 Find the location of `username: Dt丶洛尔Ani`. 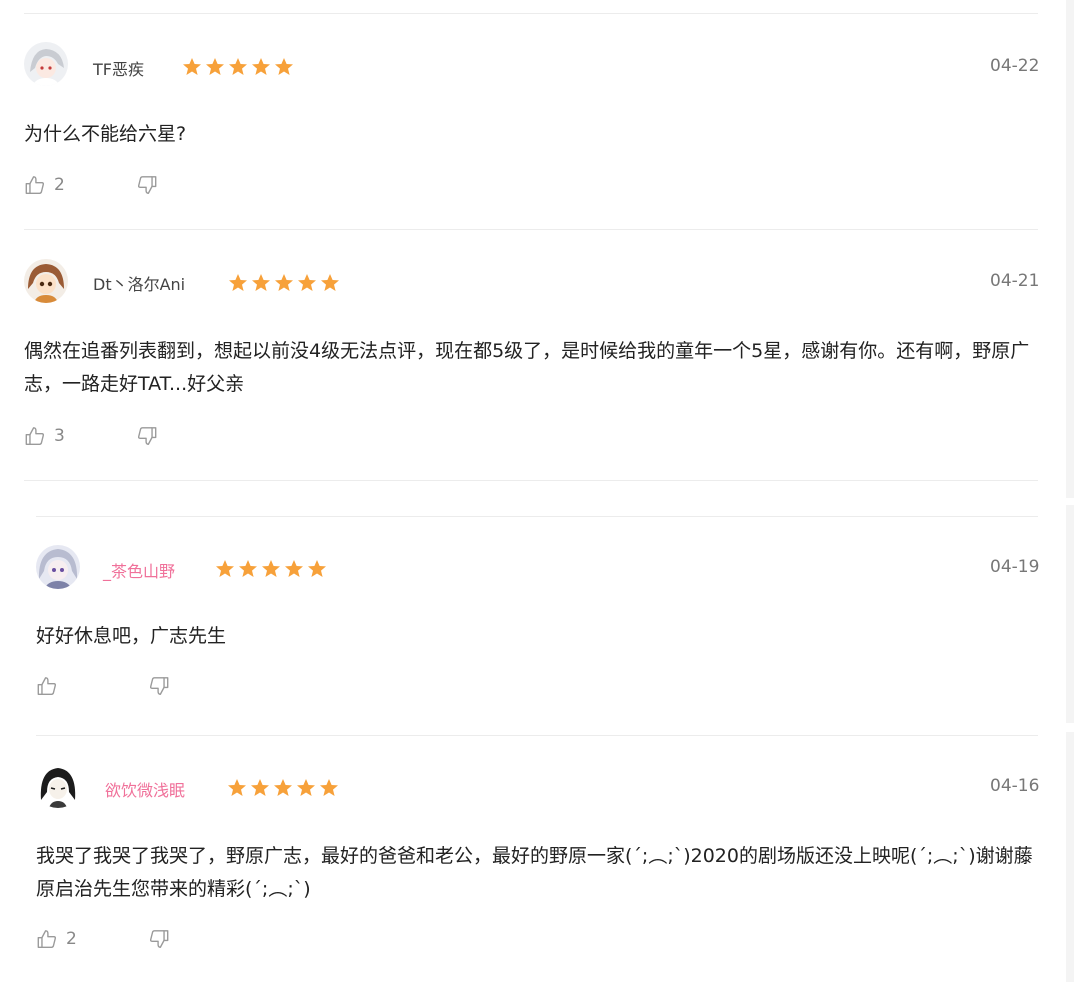

username: Dt丶洛尔Ani is located at coordinates (139, 283).